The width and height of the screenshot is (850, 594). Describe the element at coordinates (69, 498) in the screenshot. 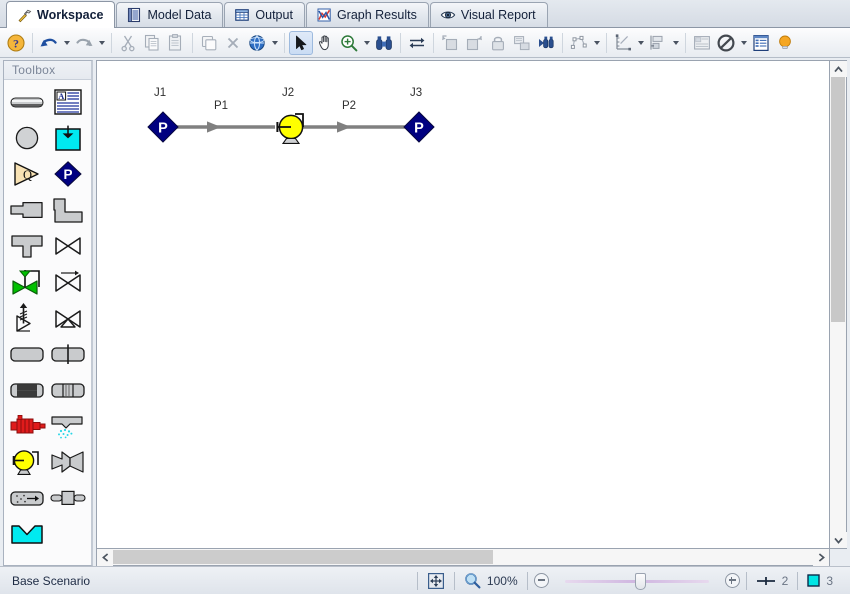

I see `general-component-tool` at that location.